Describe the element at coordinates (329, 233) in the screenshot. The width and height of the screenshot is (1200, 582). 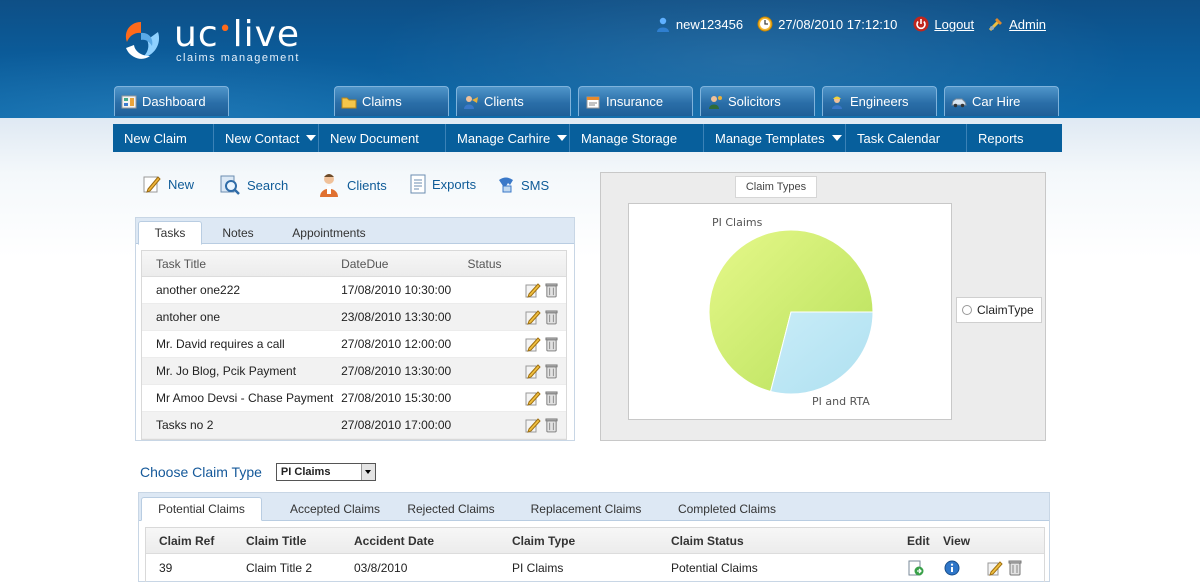
I see `tab-appointments: Appointments` at that location.